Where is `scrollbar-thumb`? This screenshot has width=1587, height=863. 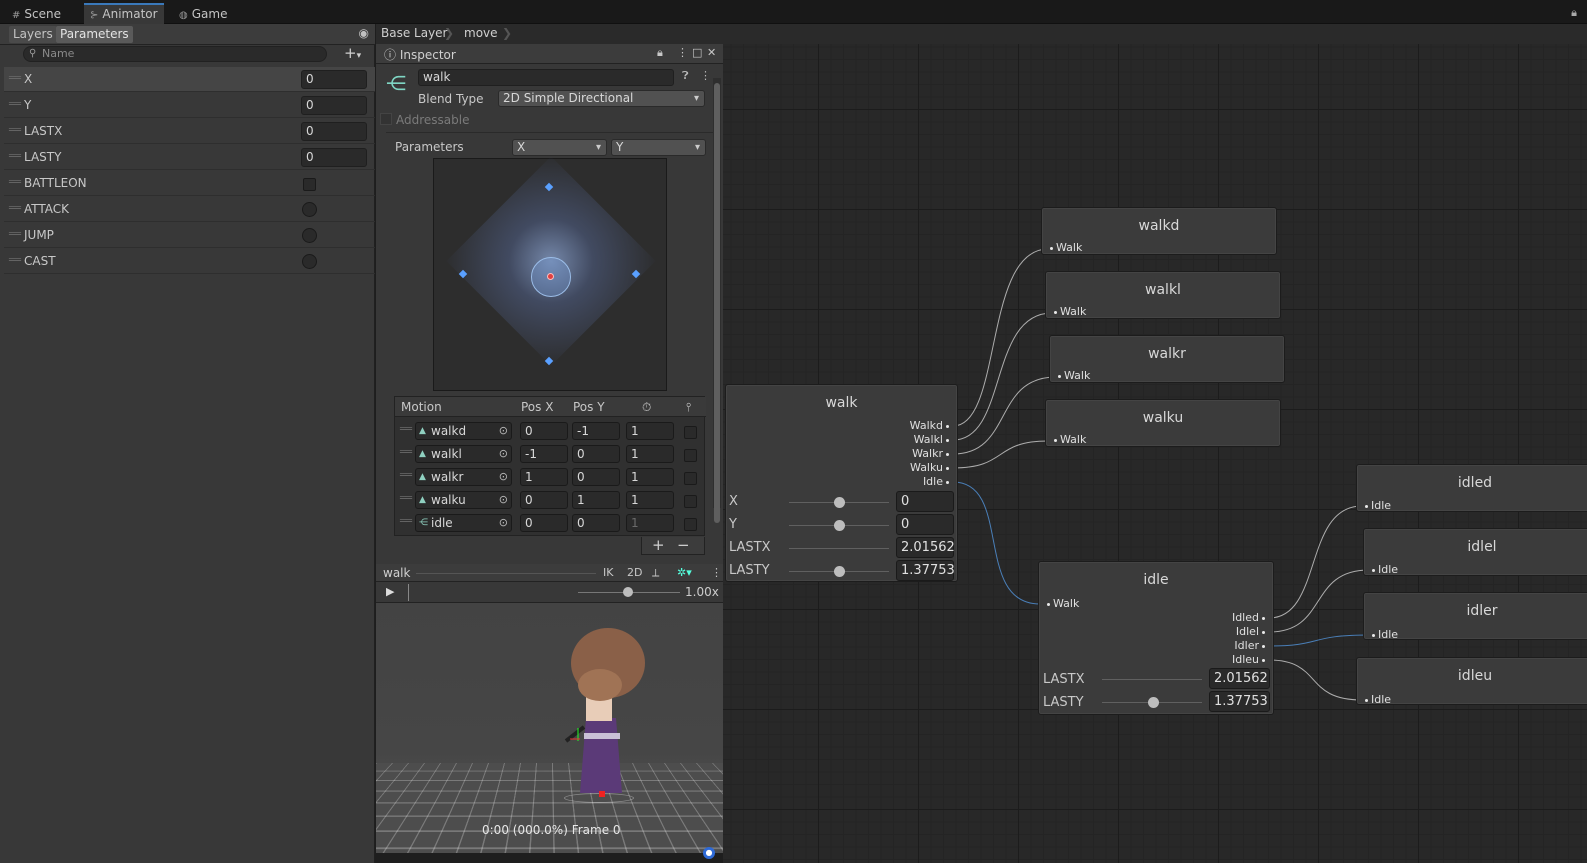 scrollbar-thumb is located at coordinates (717, 303).